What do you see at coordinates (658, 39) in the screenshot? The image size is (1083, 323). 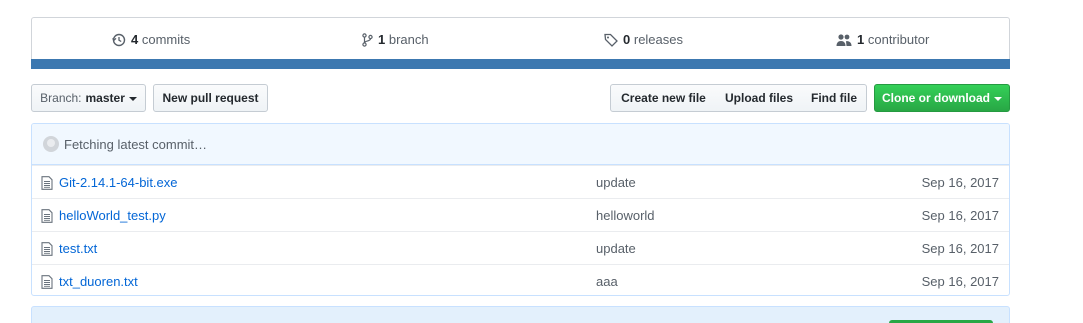 I see `releases-label: releases` at bounding box center [658, 39].